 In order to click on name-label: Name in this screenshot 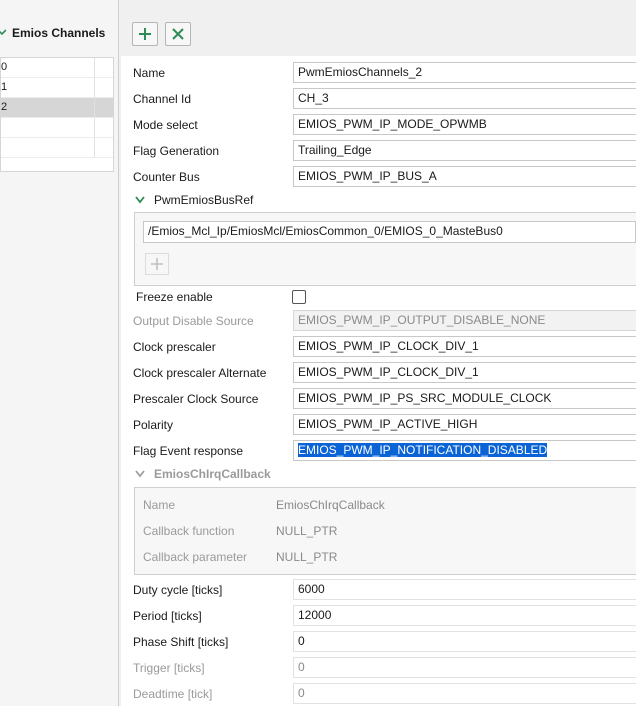, I will do `click(149, 73)`.